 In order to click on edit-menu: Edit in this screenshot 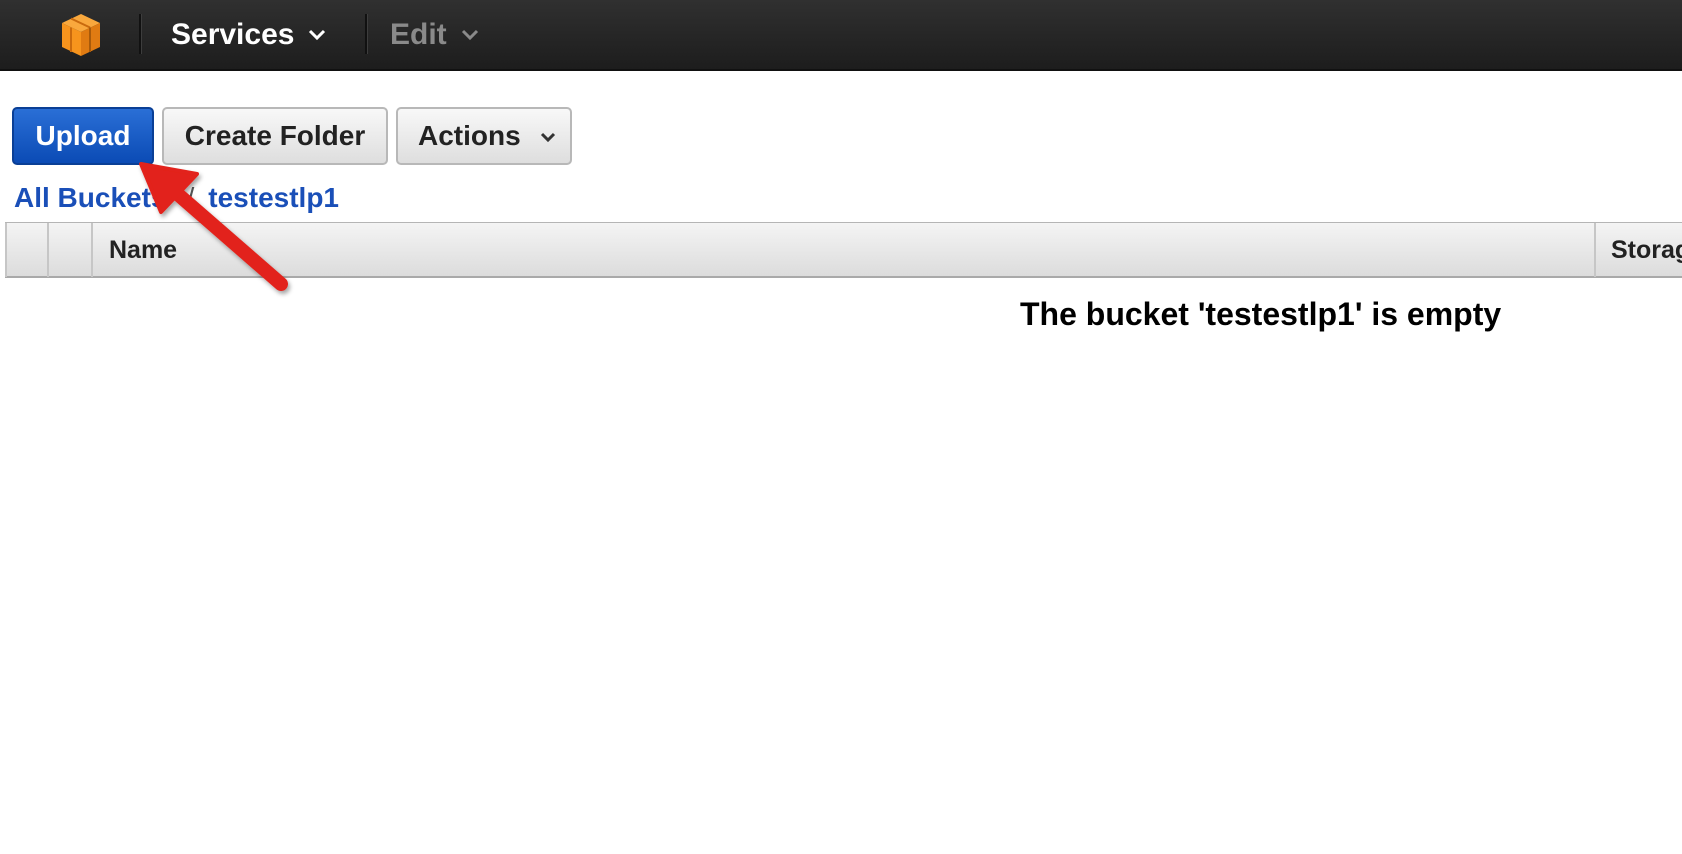, I will do `click(434, 34)`.